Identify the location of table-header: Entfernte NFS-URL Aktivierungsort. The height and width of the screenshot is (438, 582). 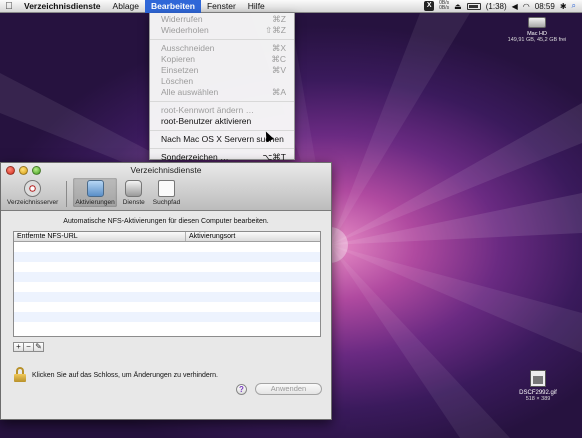
(167, 237).